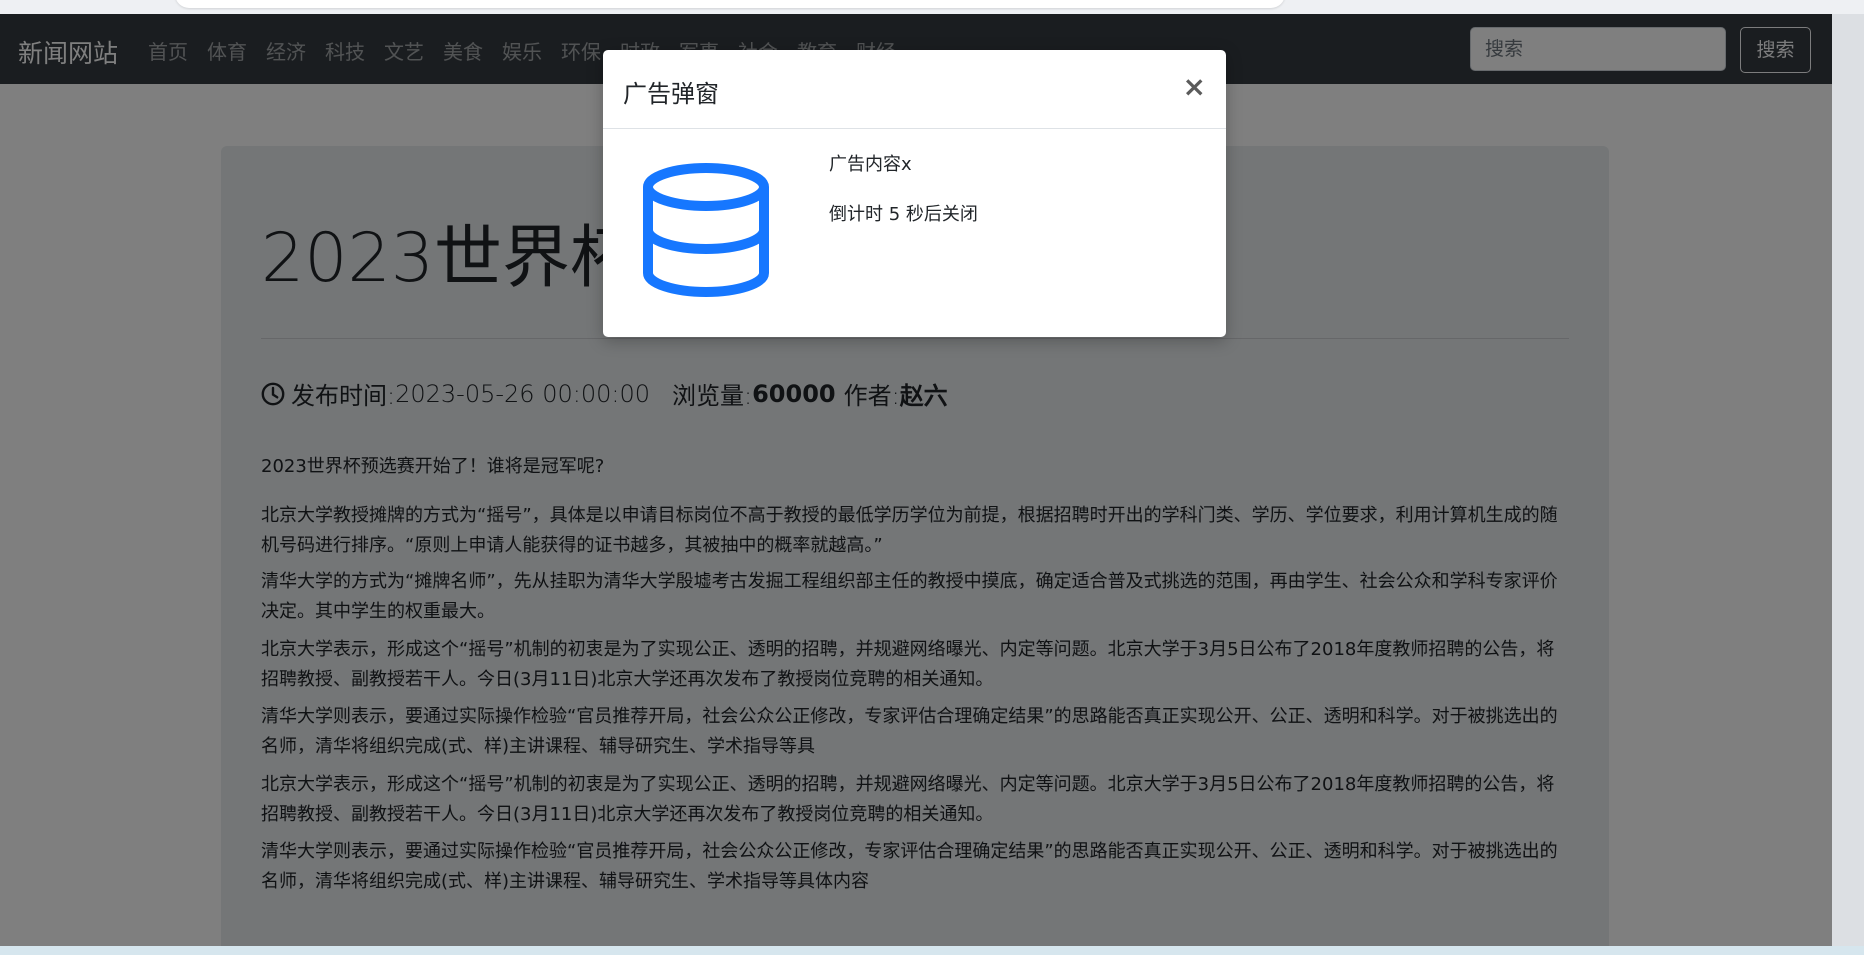  What do you see at coordinates (1848, 480) in the screenshot?
I see `scrollbar-gutter` at bounding box center [1848, 480].